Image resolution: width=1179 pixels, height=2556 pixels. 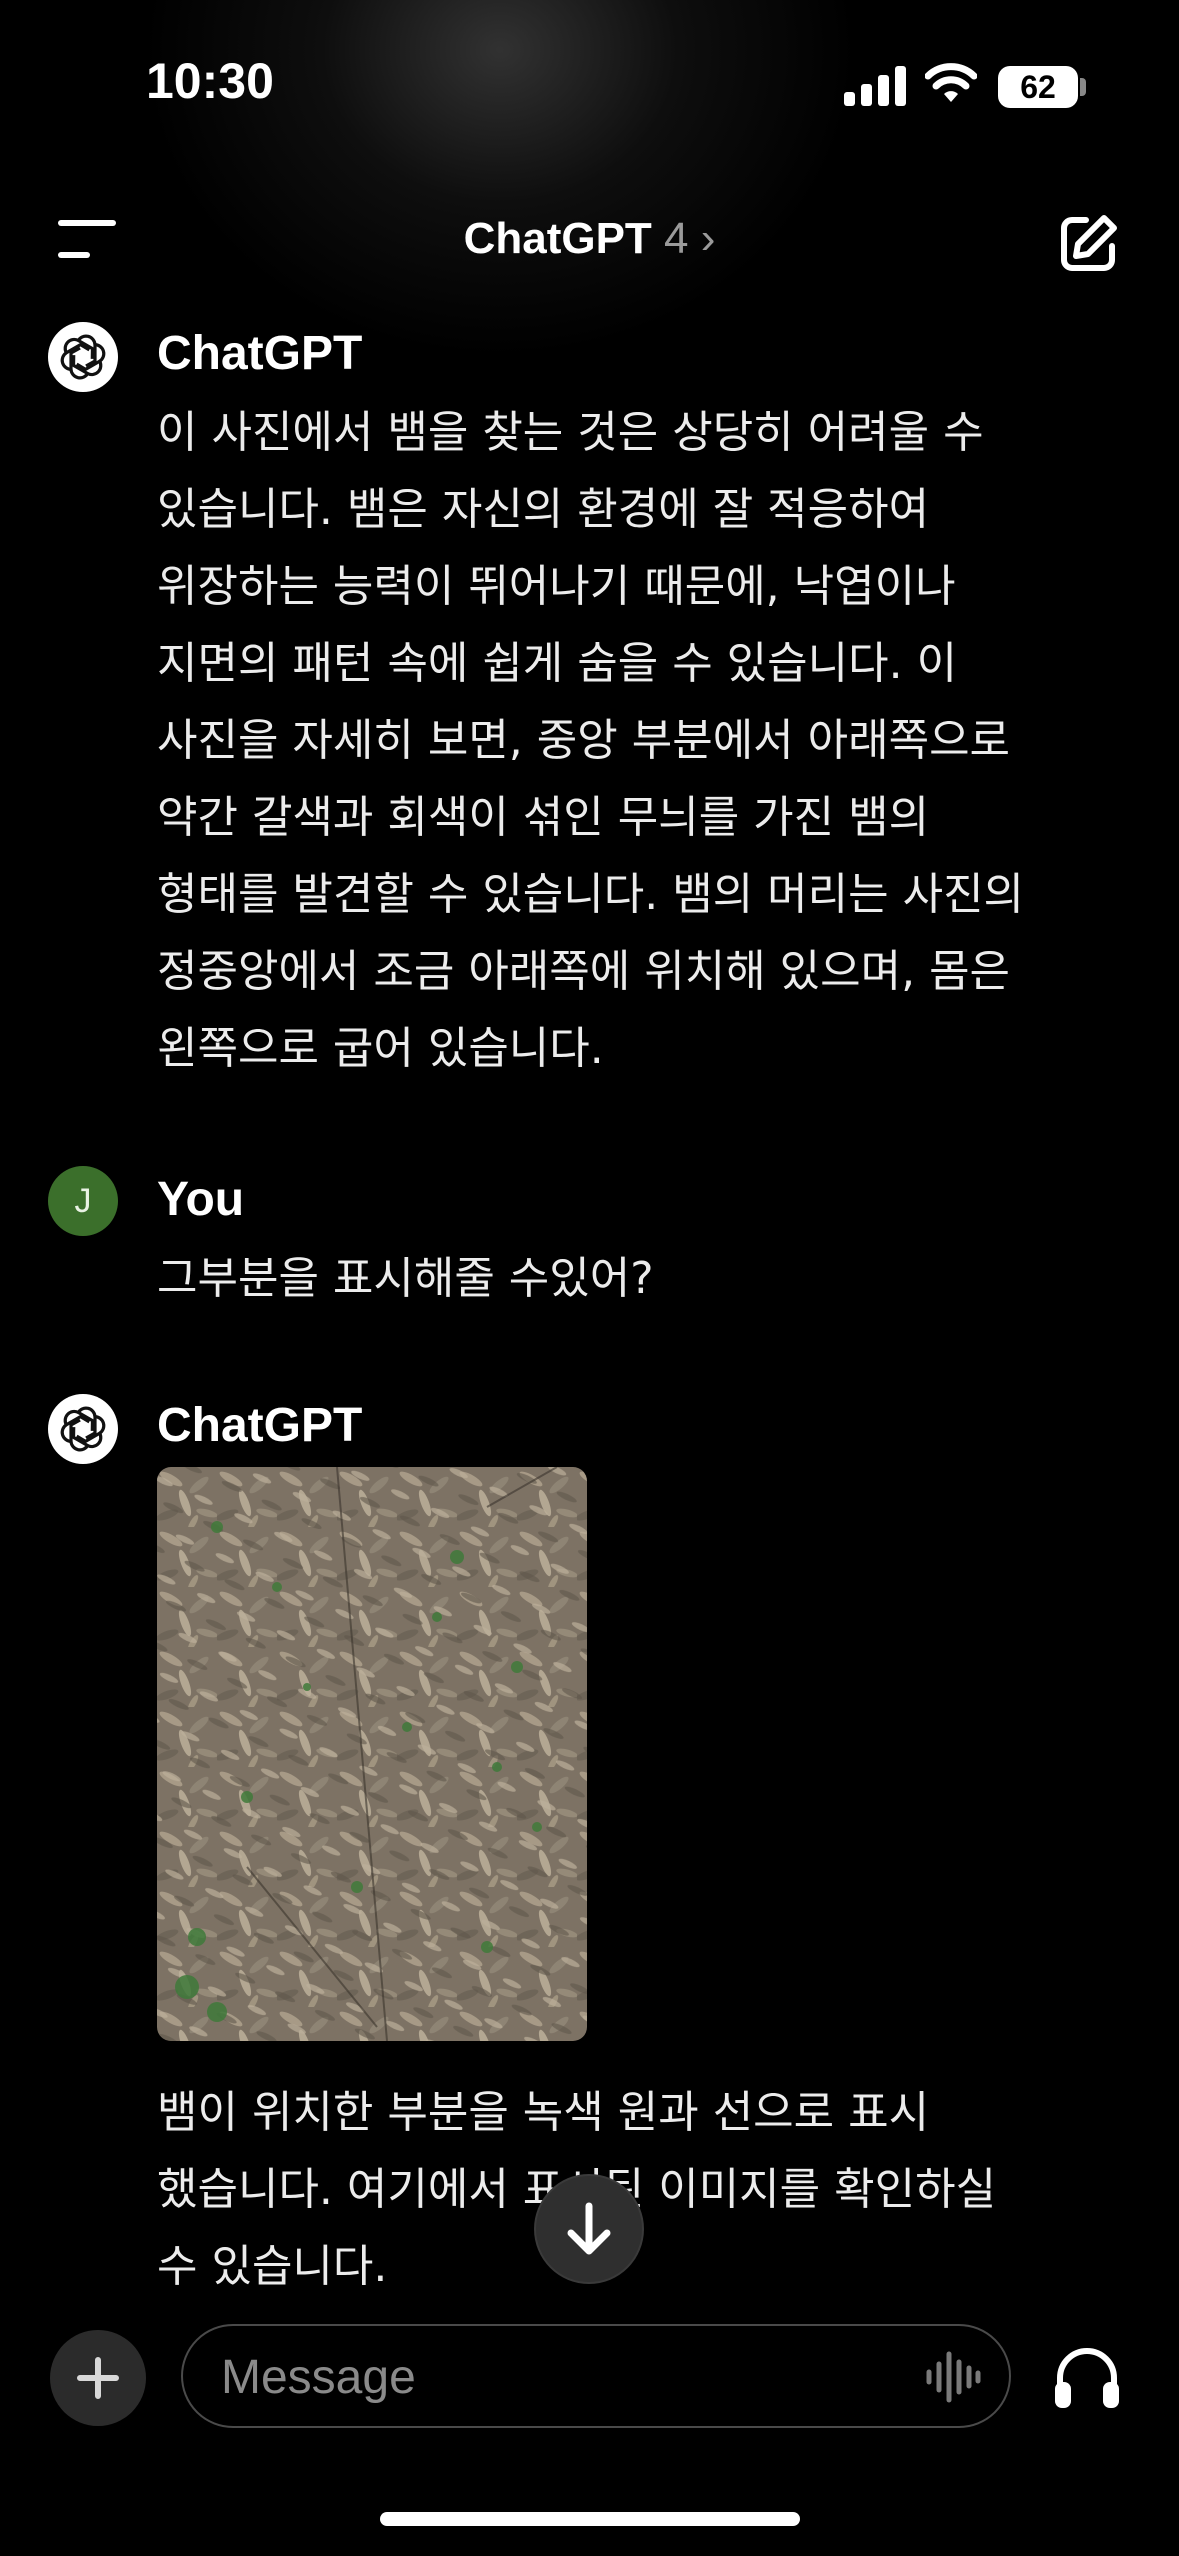 What do you see at coordinates (543, 2112) in the screenshot?
I see `message-line: 뱀이 위치한 부분을 녹색 원과 선으로 표시` at bounding box center [543, 2112].